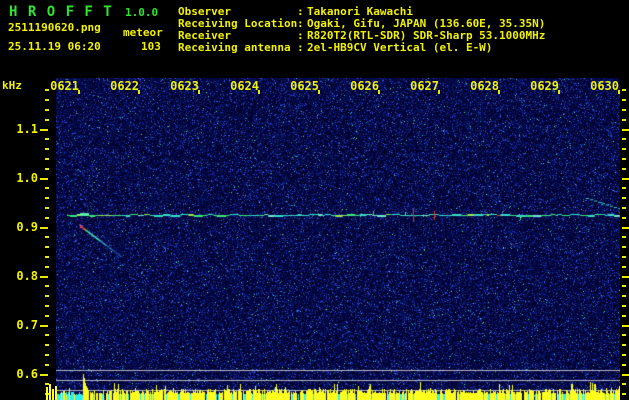 The width and height of the screenshot is (629, 400). What do you see at coordinates (54, 27) in the screenshot?
I see `filename-label: 2511190620.png` at bounding box center [54, 27].